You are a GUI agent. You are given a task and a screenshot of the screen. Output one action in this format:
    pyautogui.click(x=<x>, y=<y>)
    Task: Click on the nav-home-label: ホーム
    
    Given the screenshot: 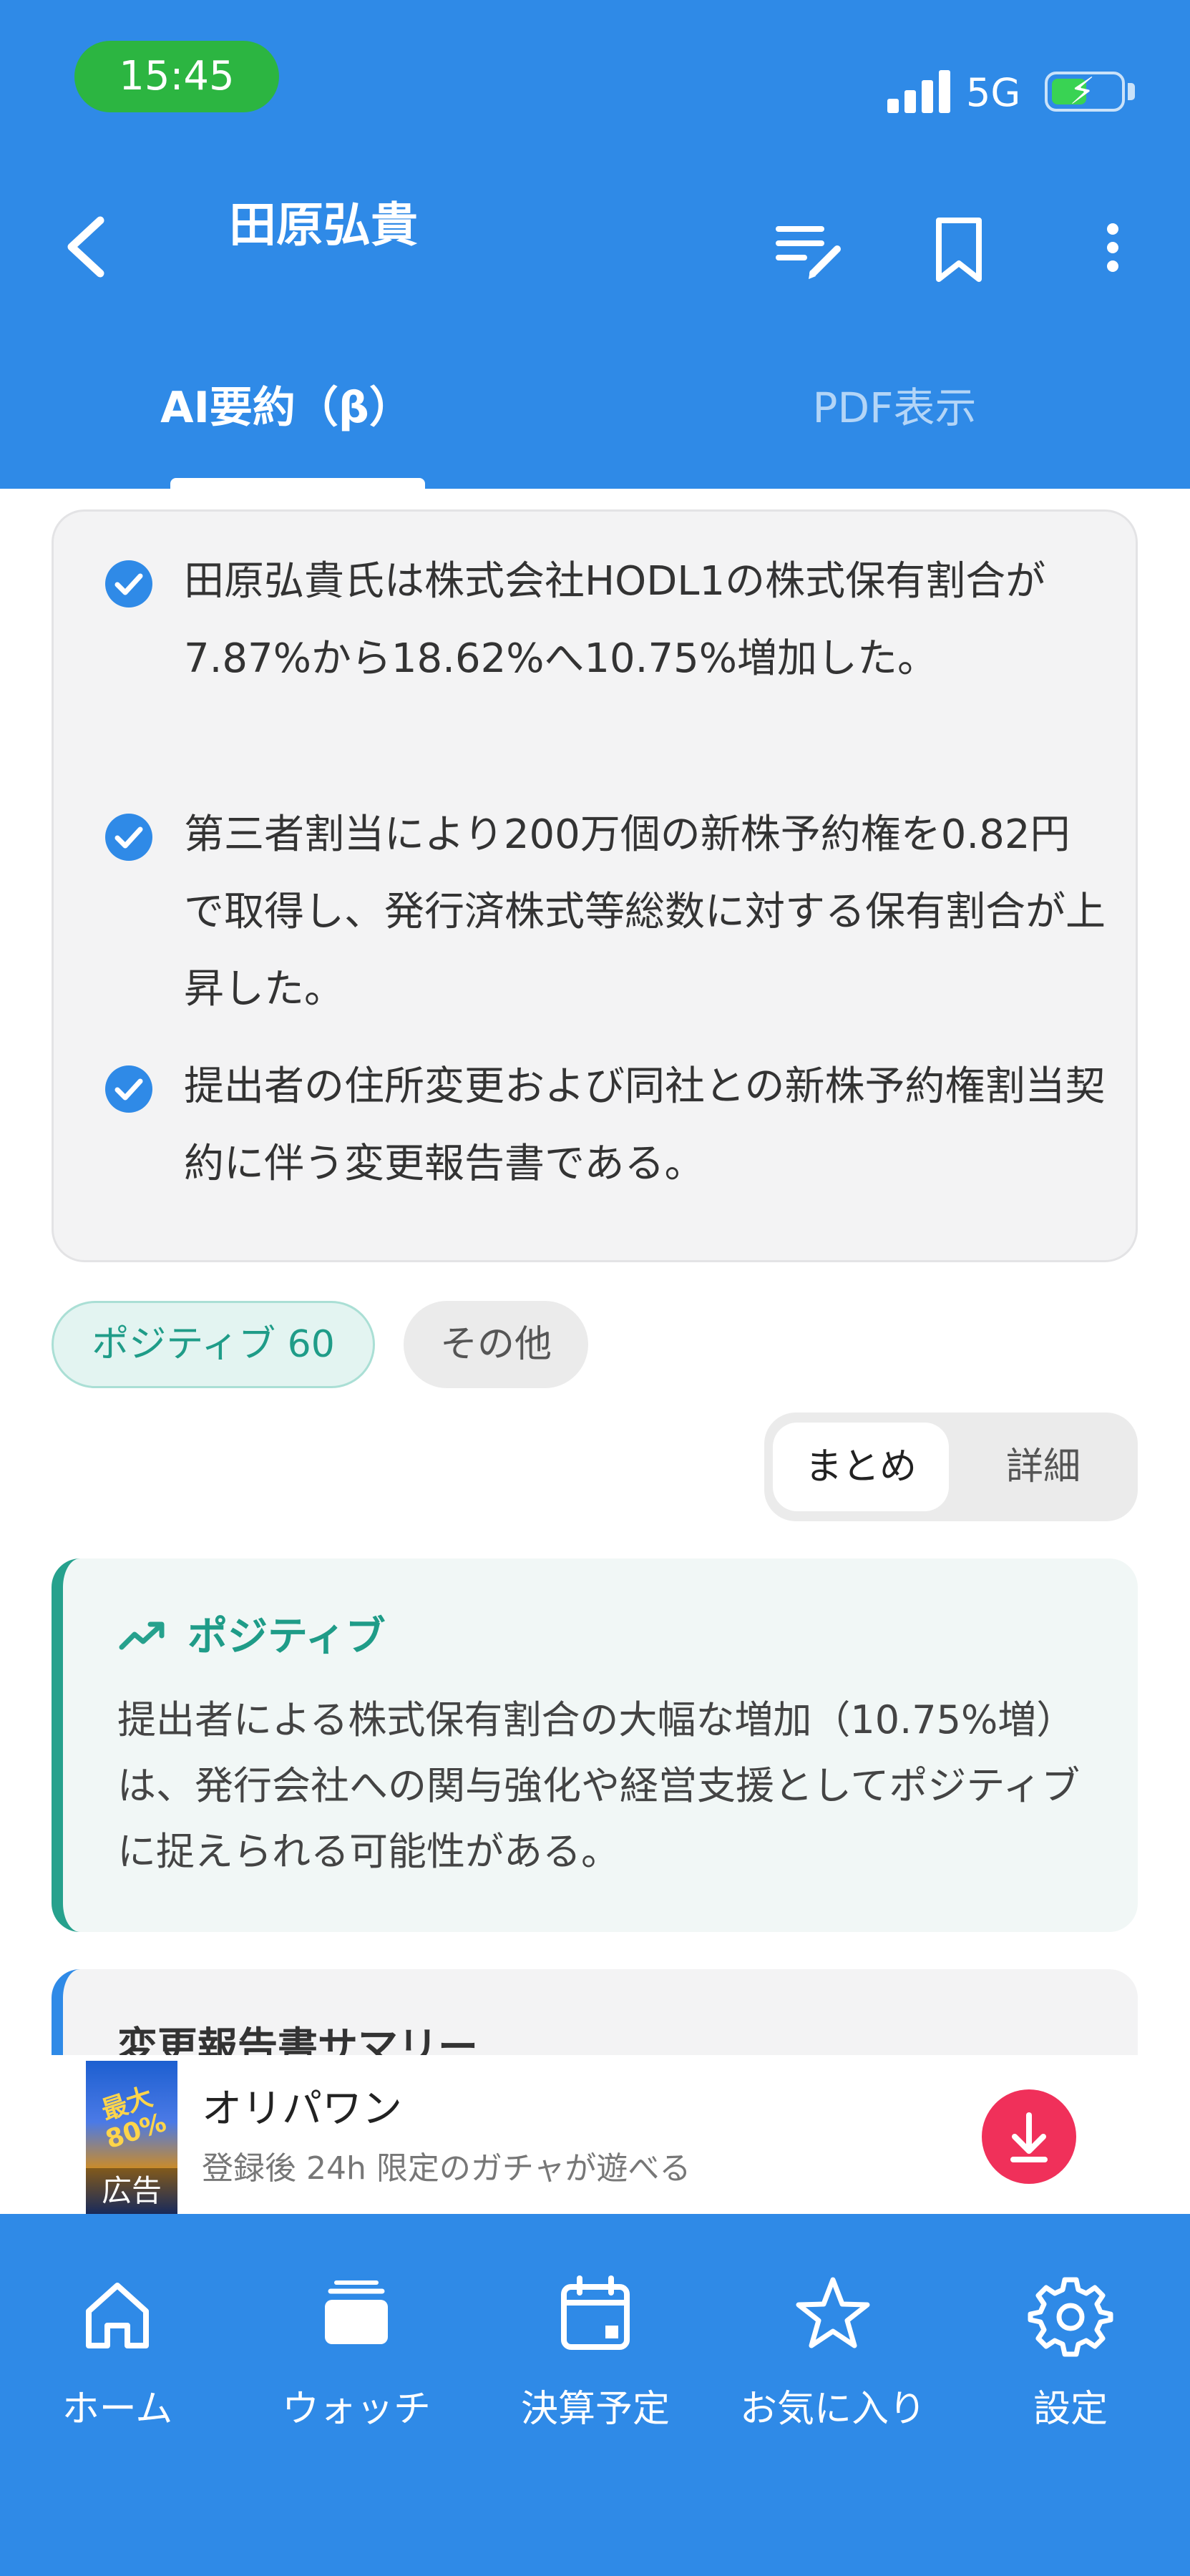 What is the action you would take?
    pyautogui.click(x=117, y=2409)
    